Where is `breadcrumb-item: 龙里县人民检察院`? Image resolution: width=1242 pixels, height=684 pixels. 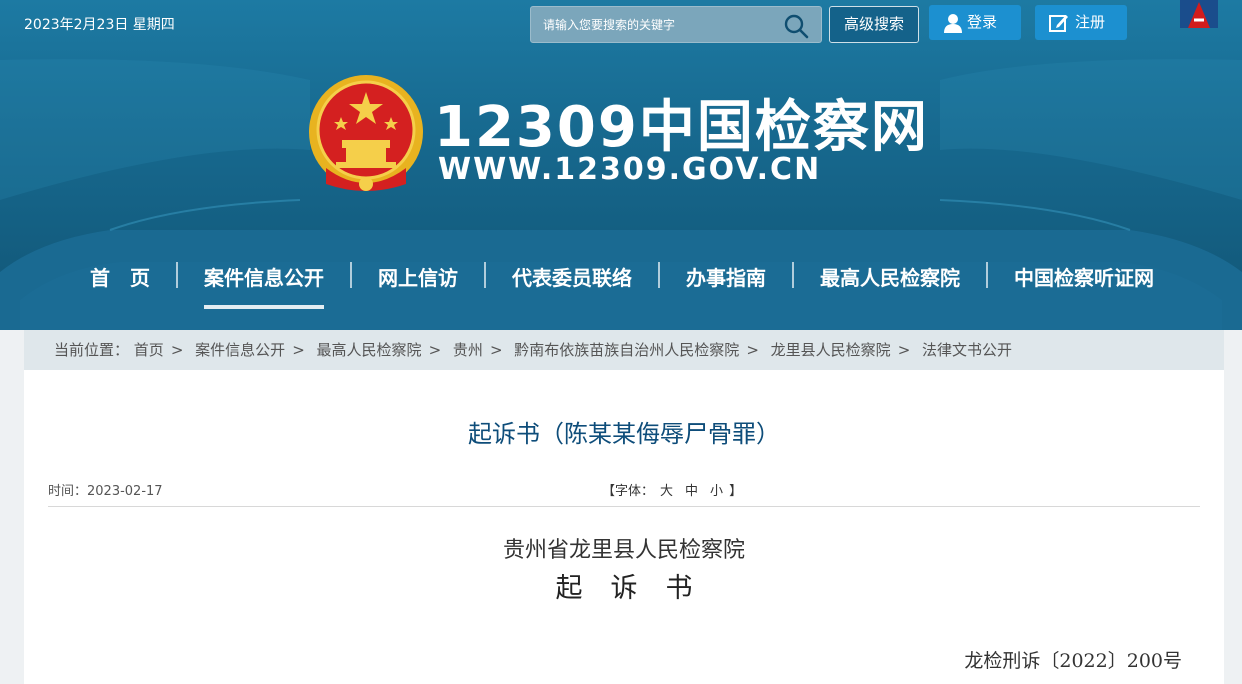 breadcrumb-item: 龙里县人民检察院 is located at coordinates (831, 350).